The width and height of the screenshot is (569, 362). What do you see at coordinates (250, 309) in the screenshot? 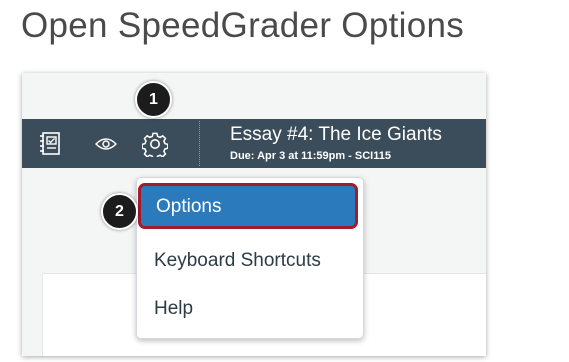
I see `menu-item-help: Help` at bounding box center [250, 309].